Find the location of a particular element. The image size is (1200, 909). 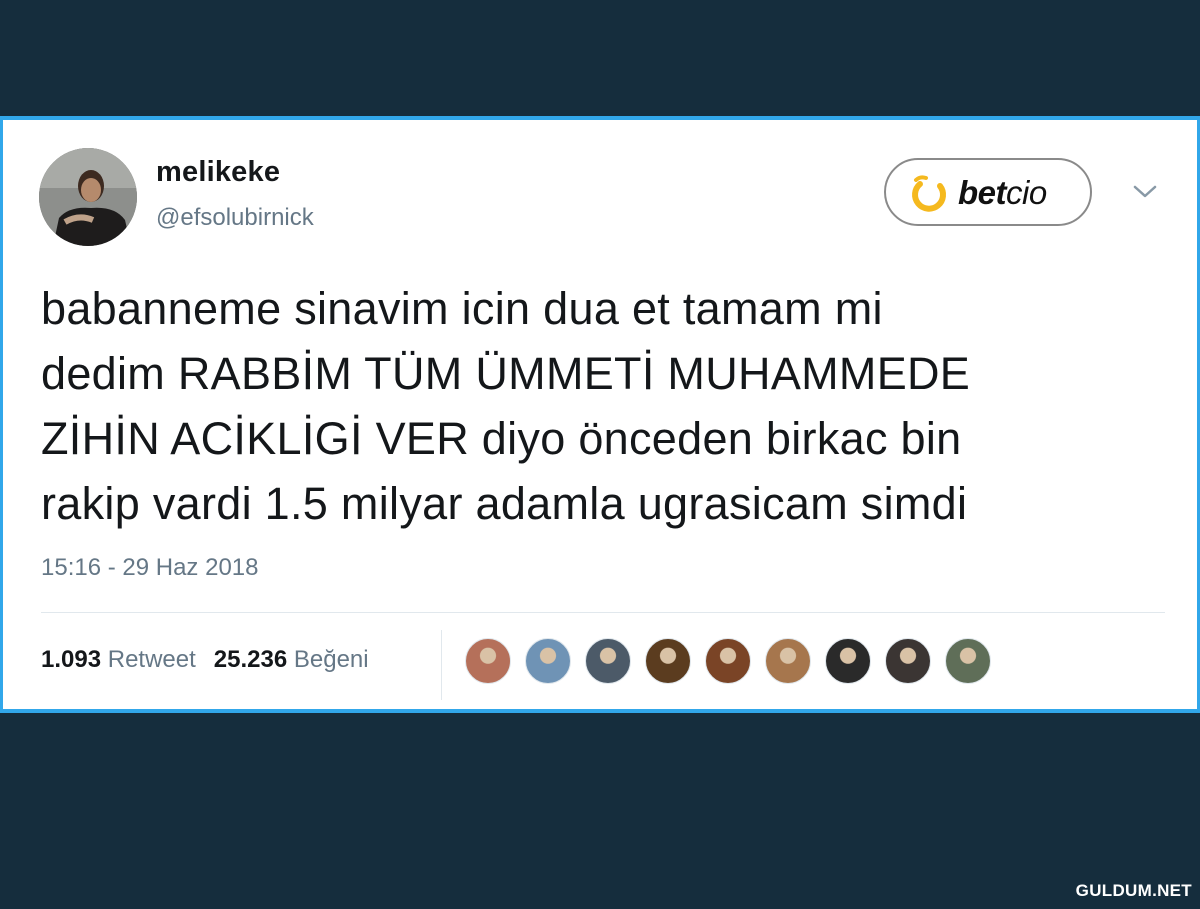

retweet-stat: 1.093 Retweet is located at coordinates (118, 659).